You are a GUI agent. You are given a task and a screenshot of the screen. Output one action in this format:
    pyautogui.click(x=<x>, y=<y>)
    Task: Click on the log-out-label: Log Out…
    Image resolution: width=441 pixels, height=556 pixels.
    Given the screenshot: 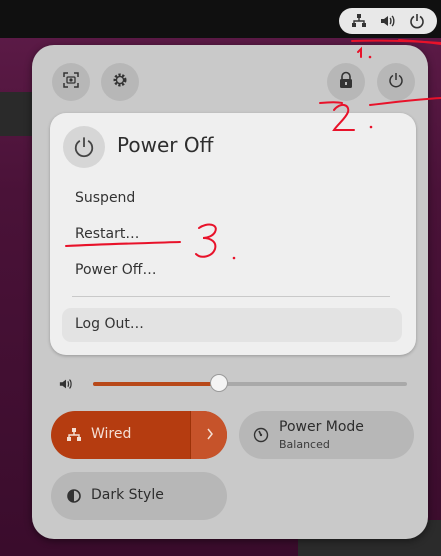 What is the action you would take?
    pyautogui.click(x=109, y=324)
    